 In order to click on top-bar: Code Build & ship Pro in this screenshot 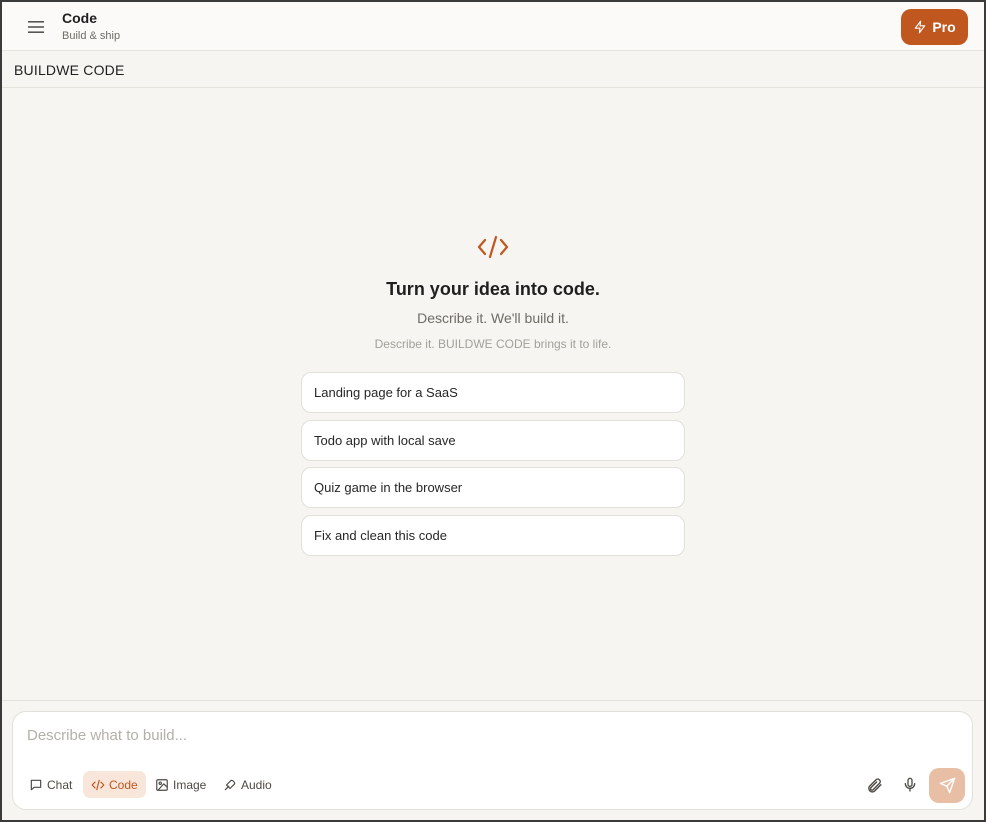, I will do `click(493, 26)`.